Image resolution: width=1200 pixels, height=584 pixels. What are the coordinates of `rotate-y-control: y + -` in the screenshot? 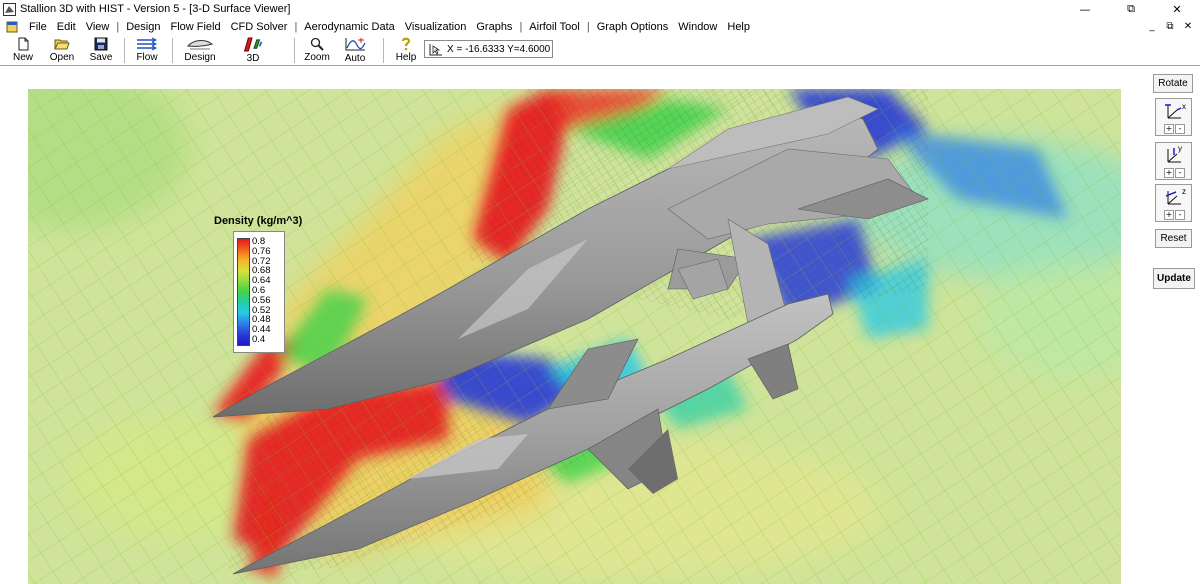 It's located at (1173, 161).